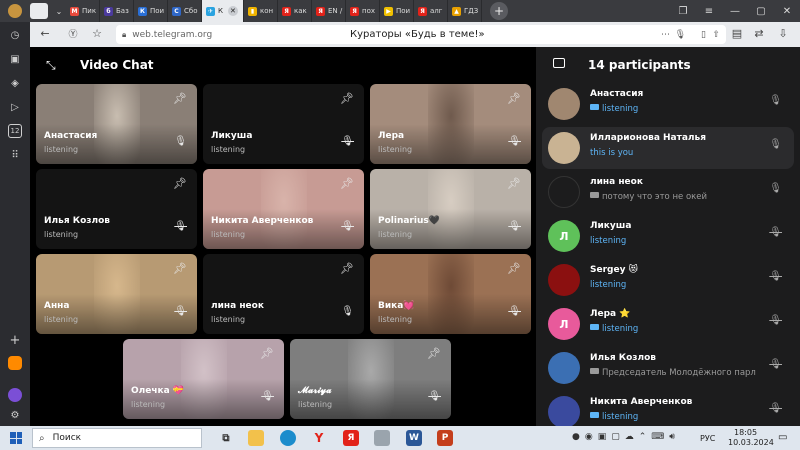  What do you see at coordinates (668, 192) in the screenshot?
I see `participant-row: лина неок потому что это не окей 🎙︎` at bounding box center [668, 192].